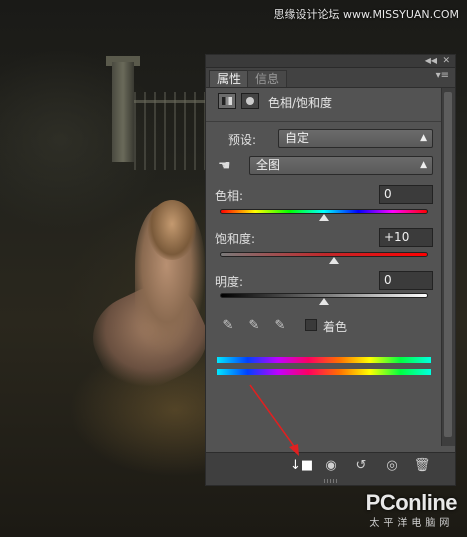  What do you see at coordinates (411, 502) in the screenshot?
I see `logo-text: PConline` at bounding box center [411, 502].